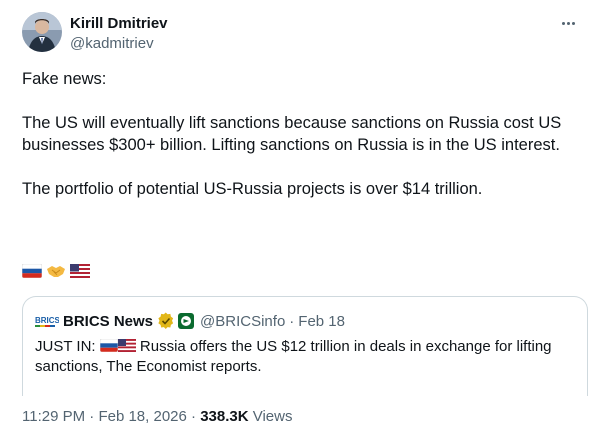 The image size is (594, 436). Describe the element at coordinates (119, 43) in the screenshot. I see `author-handle: @kadmitriev` at that location.